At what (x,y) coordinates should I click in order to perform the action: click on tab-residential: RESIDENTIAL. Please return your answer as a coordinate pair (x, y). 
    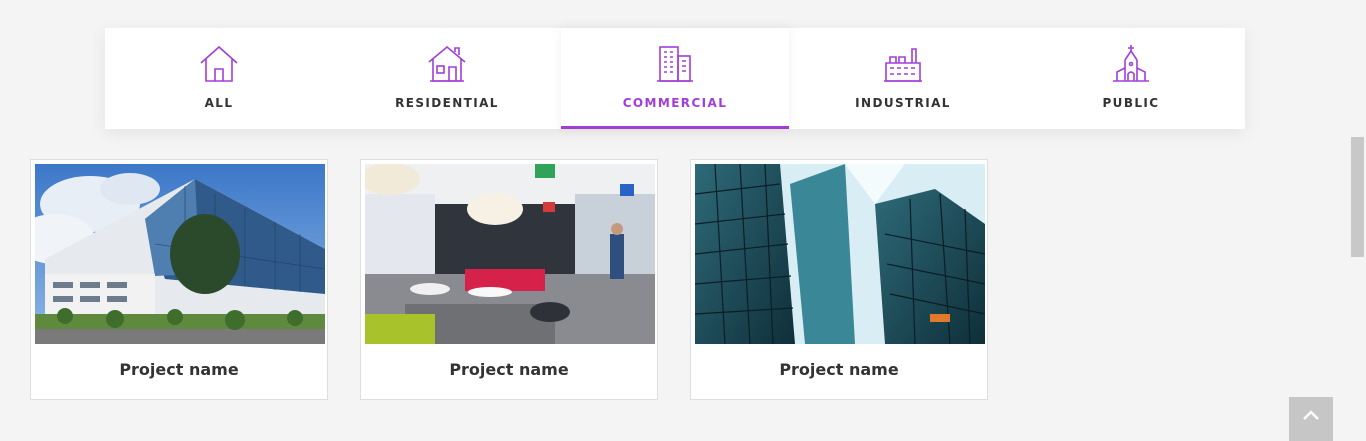
    Looking at the image, I should click on (447, 78).